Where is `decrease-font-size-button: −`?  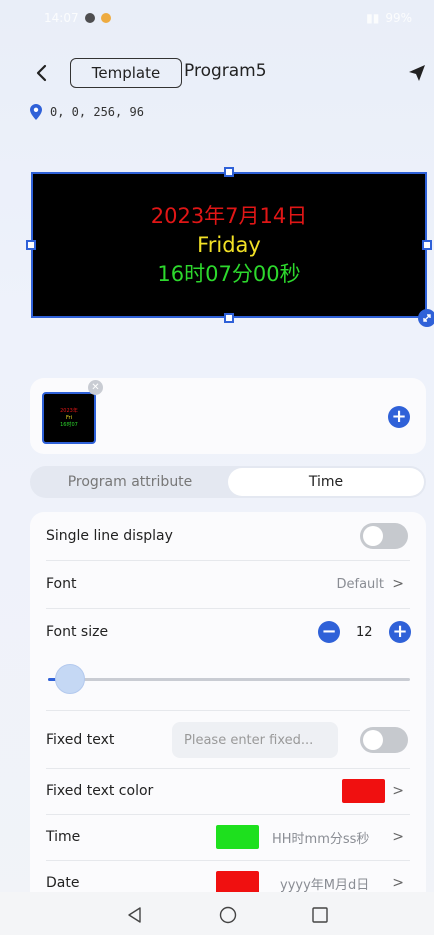
decrease-font-size-button: − is located at coordinates (329, 632).